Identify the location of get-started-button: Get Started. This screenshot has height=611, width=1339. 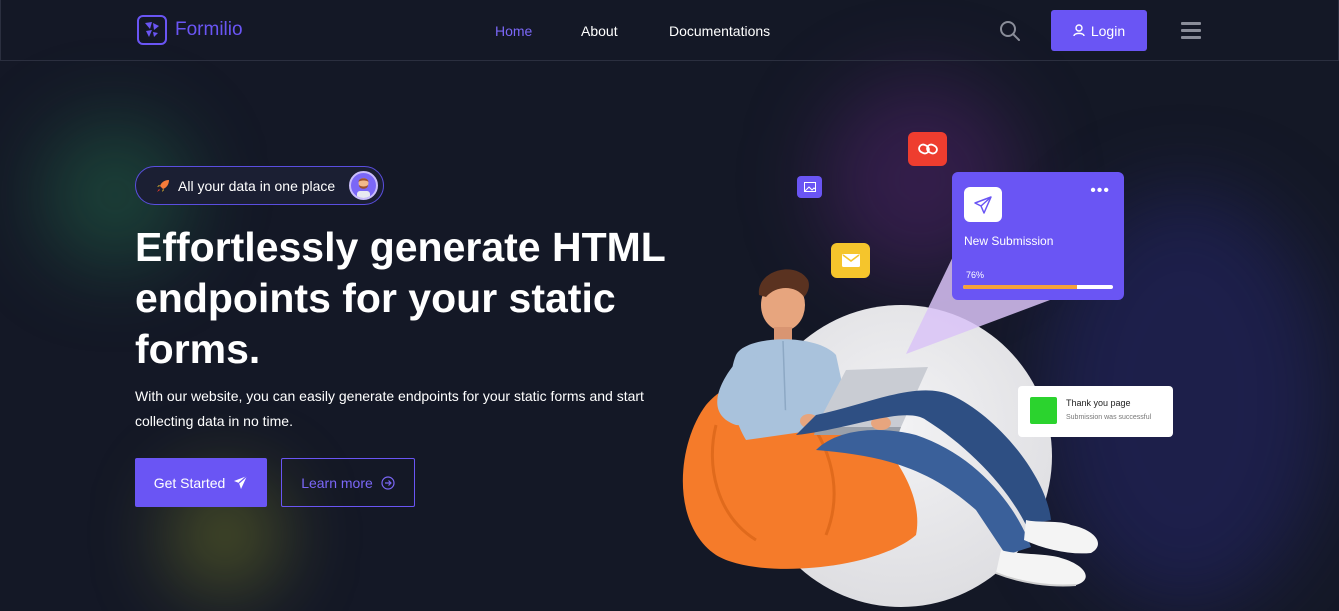
(201, 482).